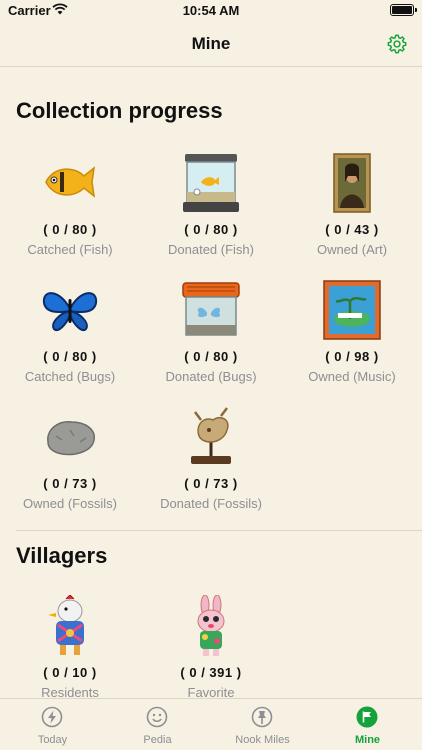 This screenshot has height=750, width=422. What do you see at coordinates (70, 339) in the screenshot?
I see `collection-item-catched-bugs: ( 0 / 80 ) Catched (Bugs)` at bounding box center [70, 339].